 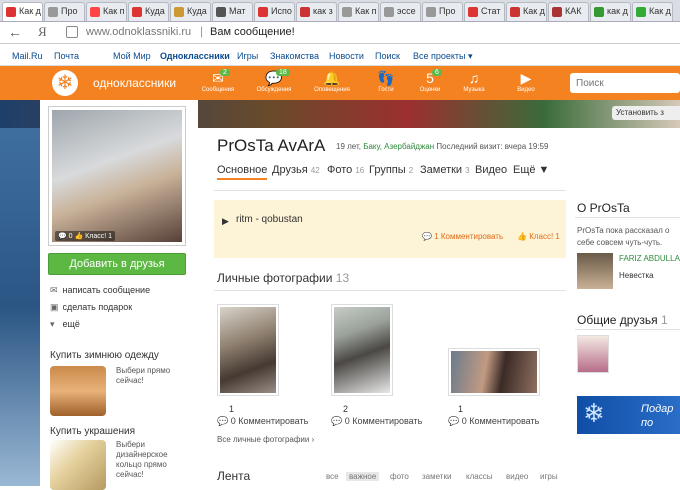 I want to click on mailru-nav-item: Mail.Ru, so click(x=27, y=56).